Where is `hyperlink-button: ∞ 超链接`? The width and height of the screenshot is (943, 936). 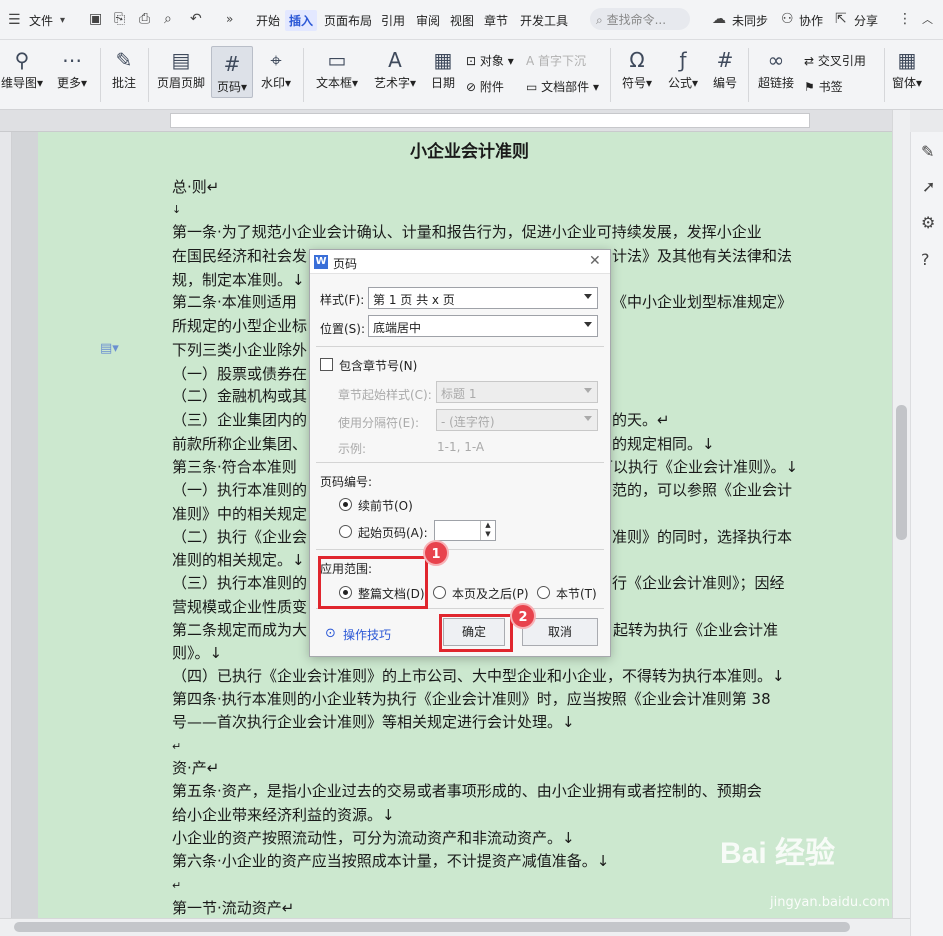
hyperlink-button: ∞ 超链接 is located at coordinates (776, 68).